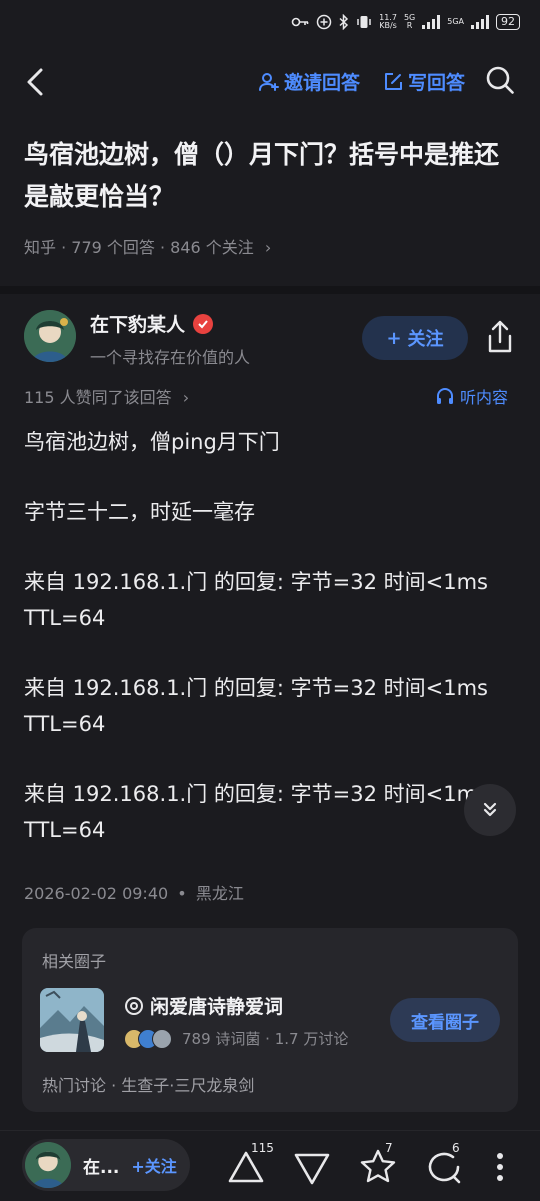 The width and height of the screenshot is (540, 1201). Describe the element at coordinates (431, 22) in the screenshot. I see `signal-1-icon` at that location.